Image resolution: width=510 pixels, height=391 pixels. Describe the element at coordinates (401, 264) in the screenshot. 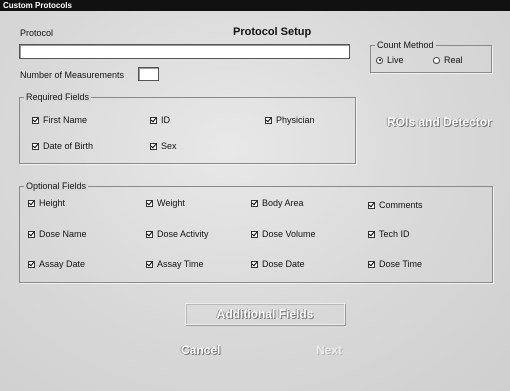

I see `checkbox-label: Dose Time` at that location.